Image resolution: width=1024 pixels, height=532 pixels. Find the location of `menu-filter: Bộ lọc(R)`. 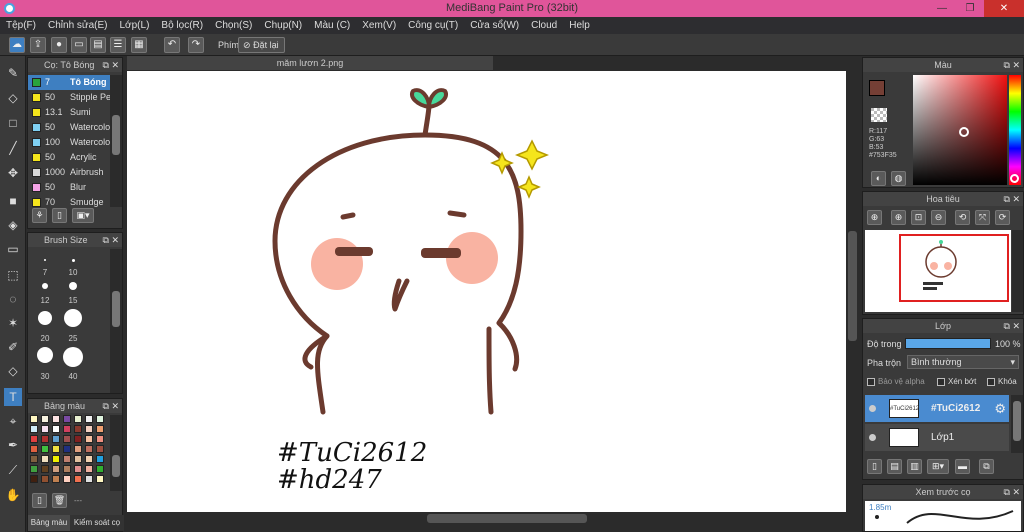

menu-filter: Bộ lọc(R) is located at coordinates (182, 25).